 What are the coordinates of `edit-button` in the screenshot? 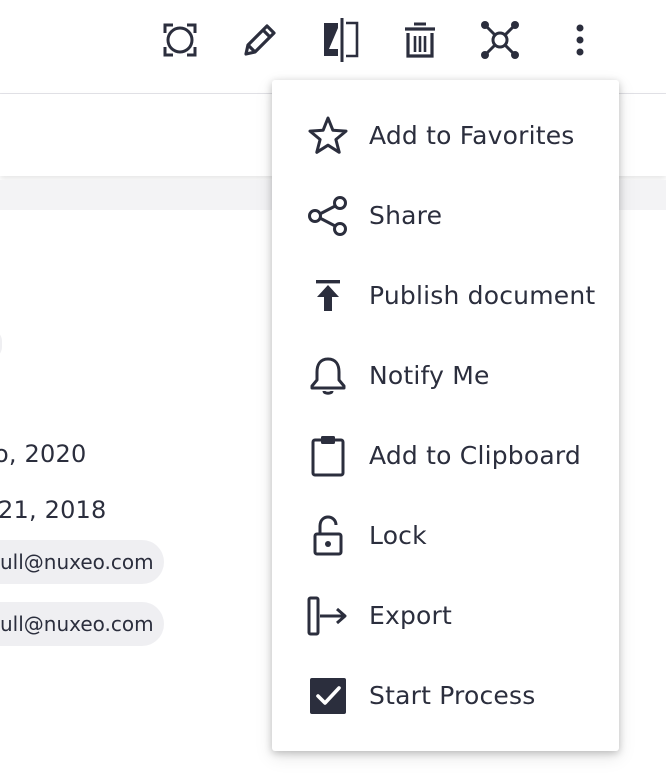 It's located at (260, 40).